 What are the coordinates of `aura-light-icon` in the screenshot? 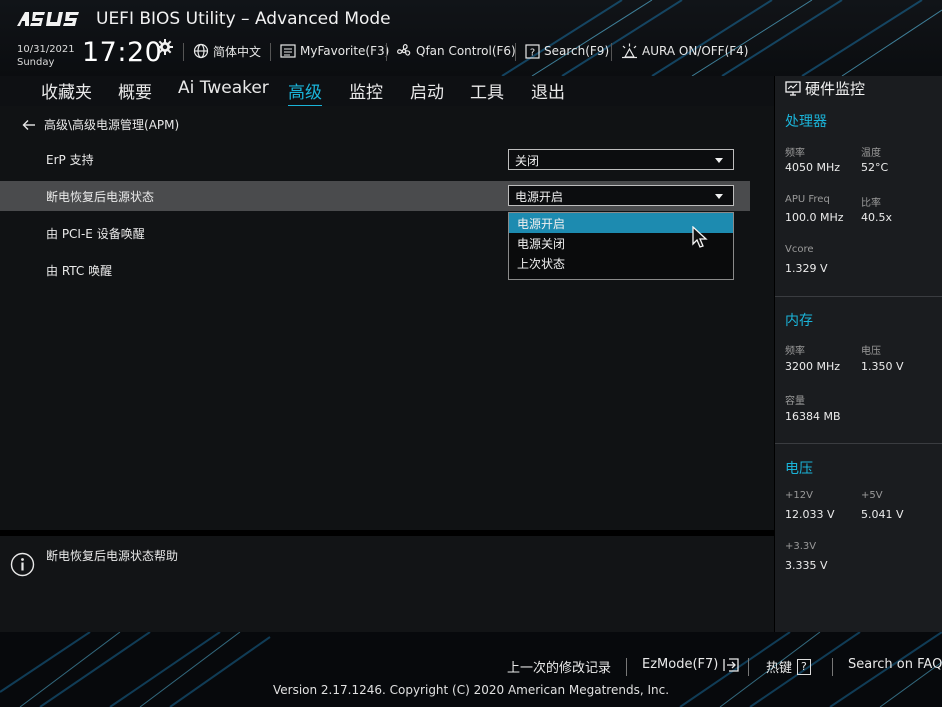 It's located at (629, 51).